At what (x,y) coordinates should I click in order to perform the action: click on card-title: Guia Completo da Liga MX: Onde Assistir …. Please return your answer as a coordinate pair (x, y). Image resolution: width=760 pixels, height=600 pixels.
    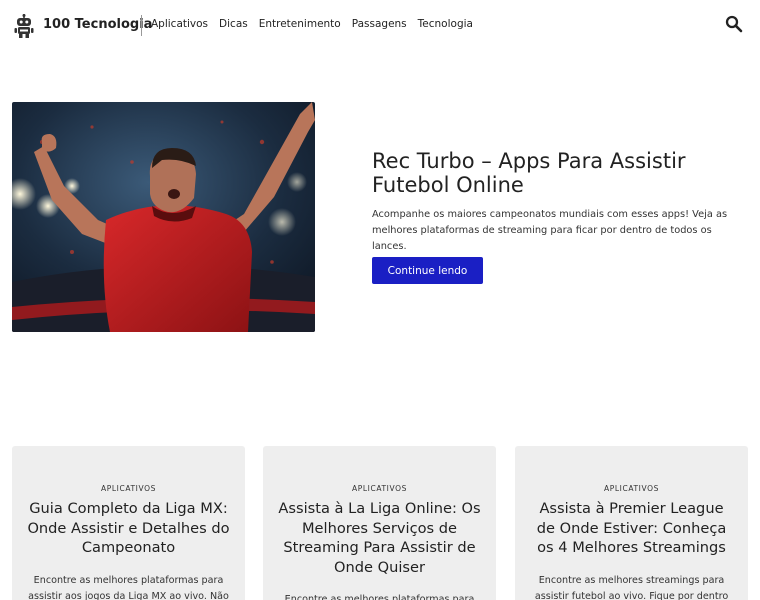
    Looking at the image, I should click on (128, 528).